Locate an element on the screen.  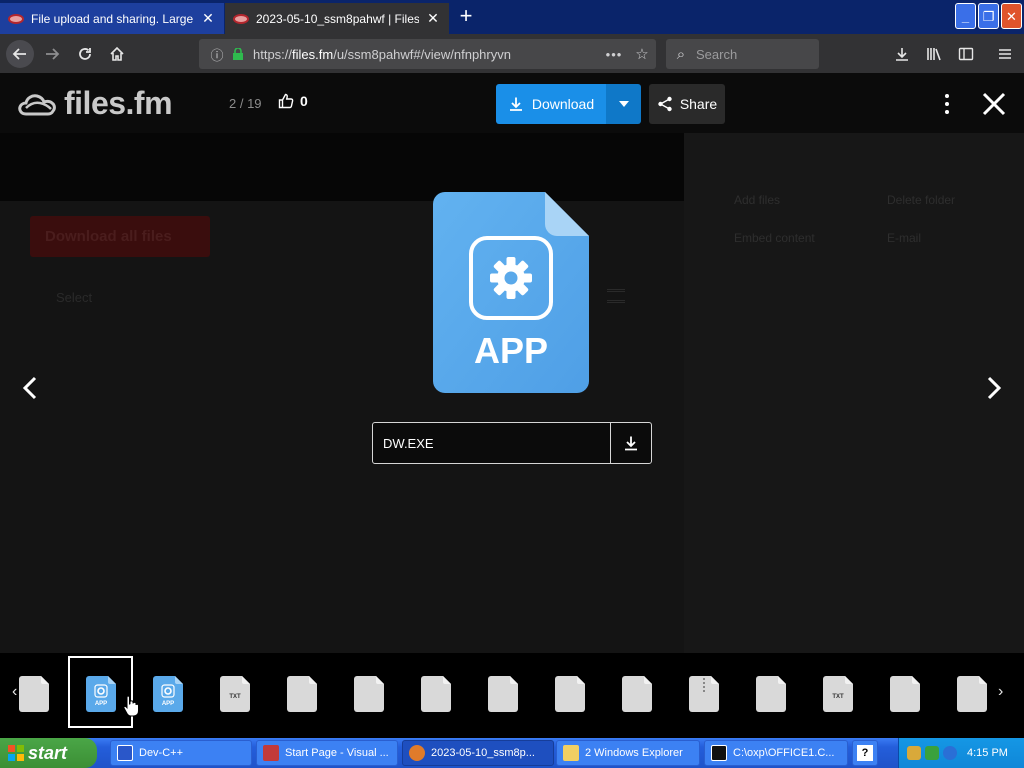
window-minimize-button: _ is located at coordinates (965, 16).